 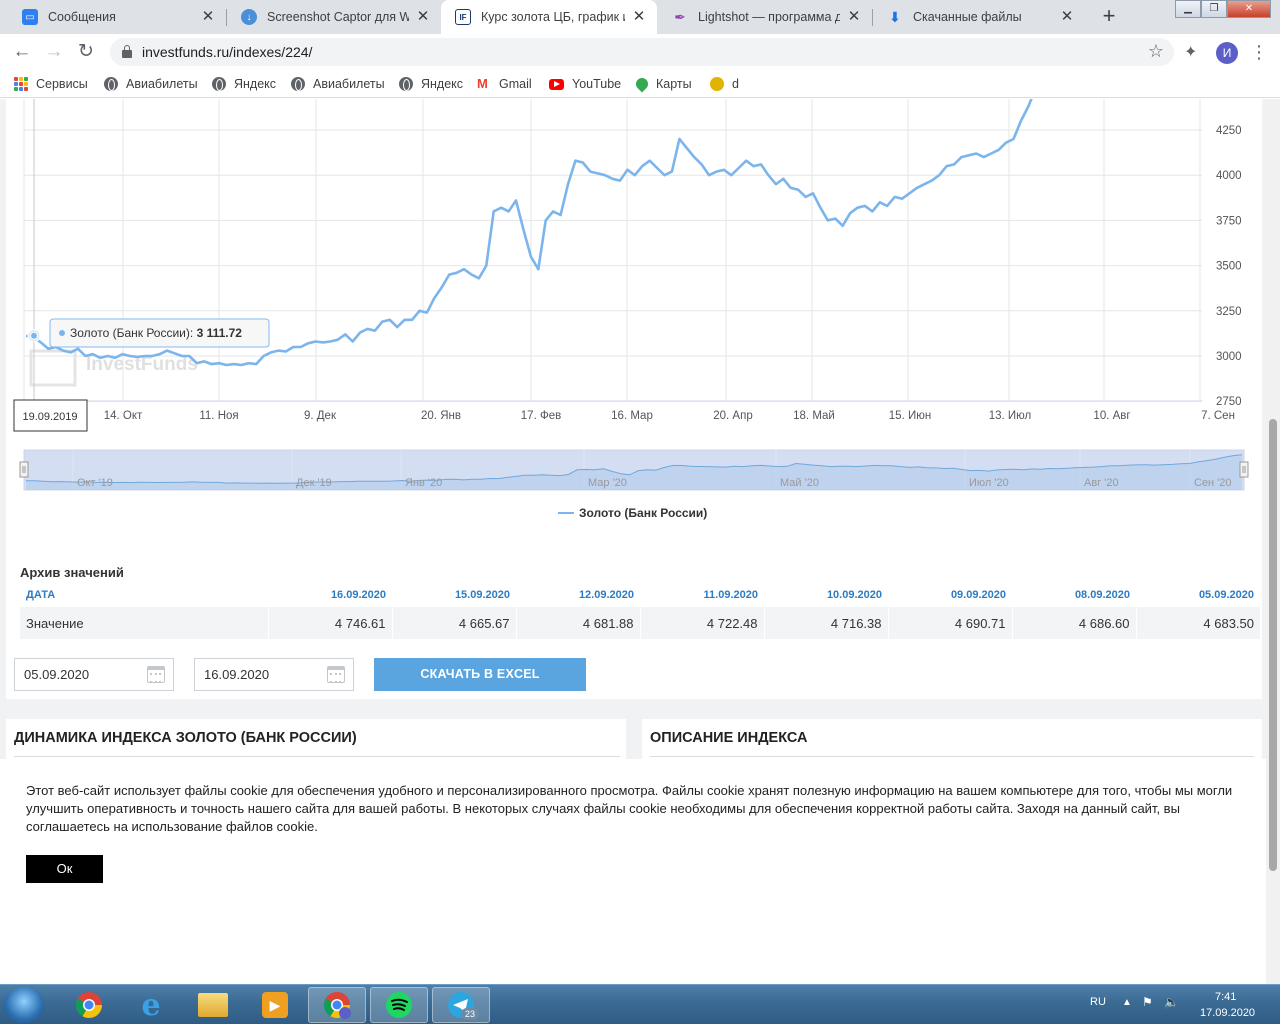 I want to click on tab-investfunds: IF Курс золота ЦБ, график и д ✕, so click(x=549, y=17).